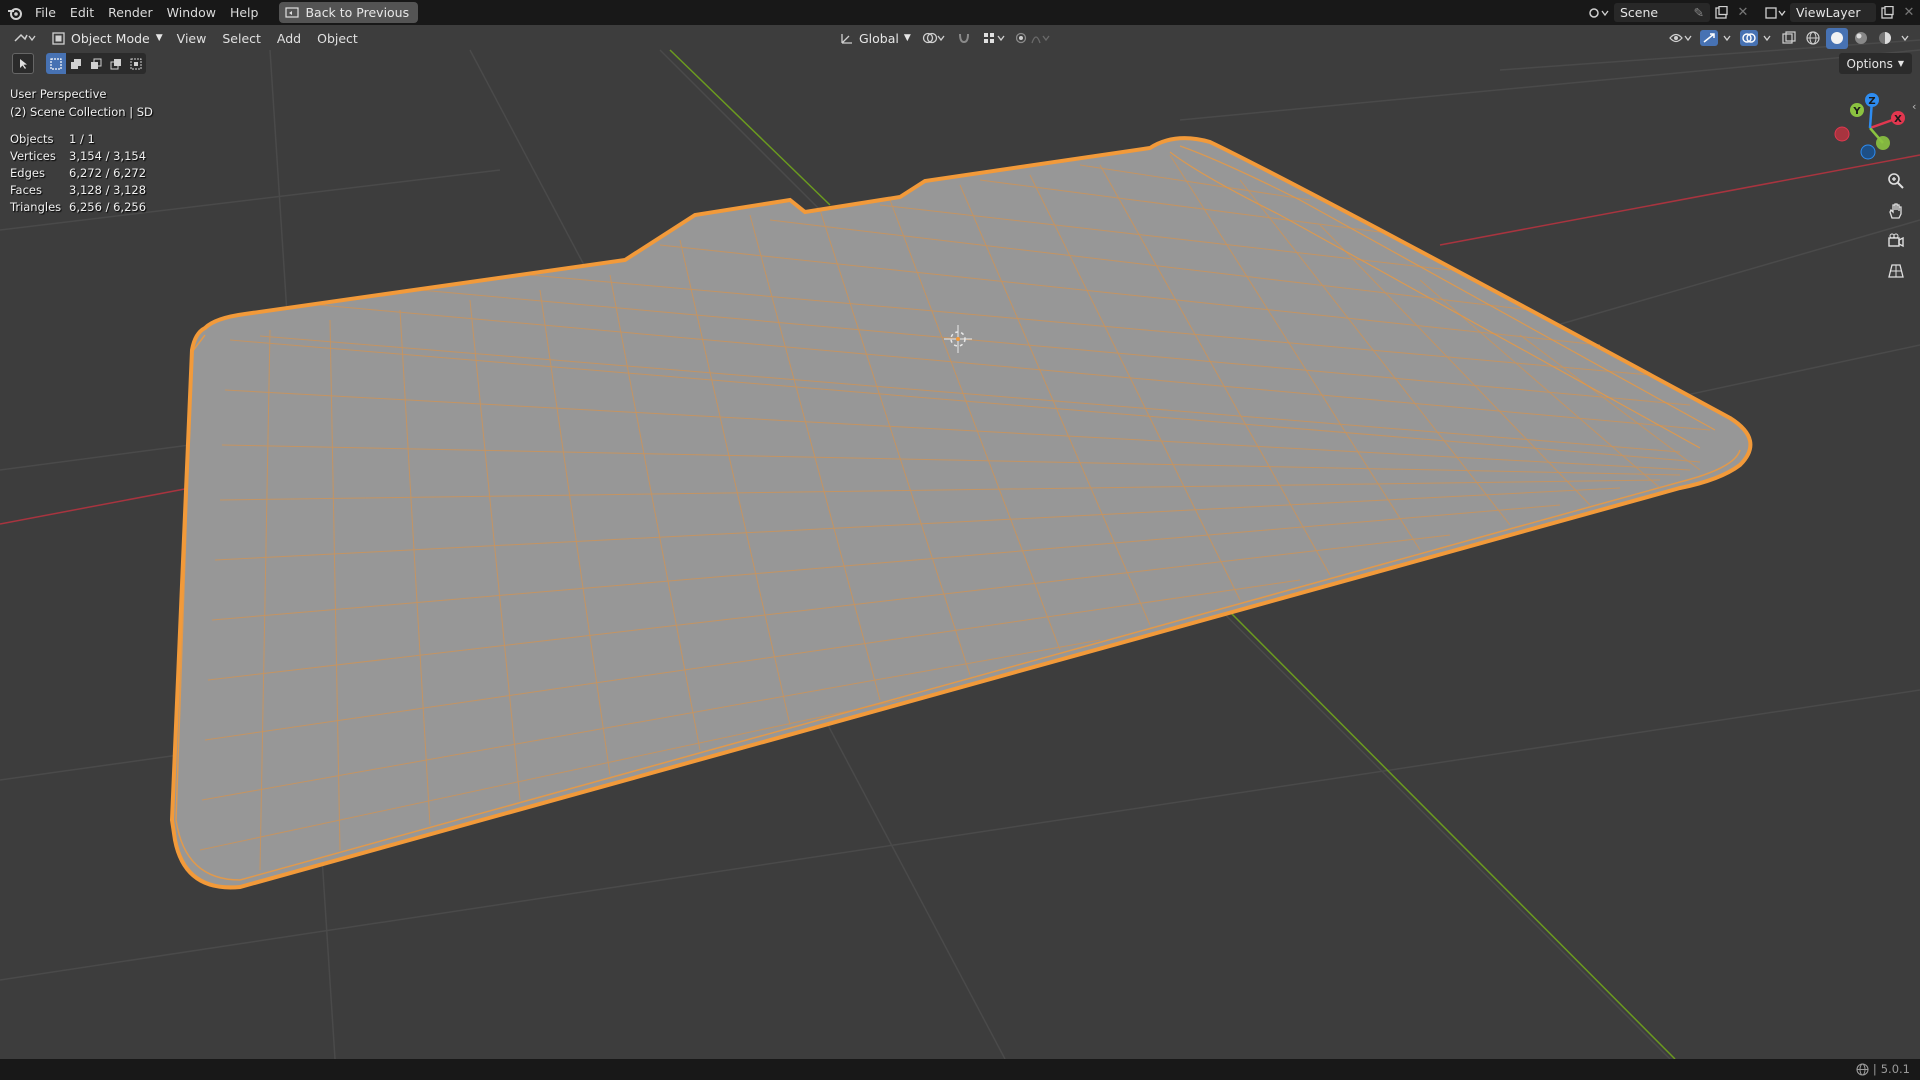  I want to click on object-mode-dropdown: Object Mode ▼, so click(107, 38).